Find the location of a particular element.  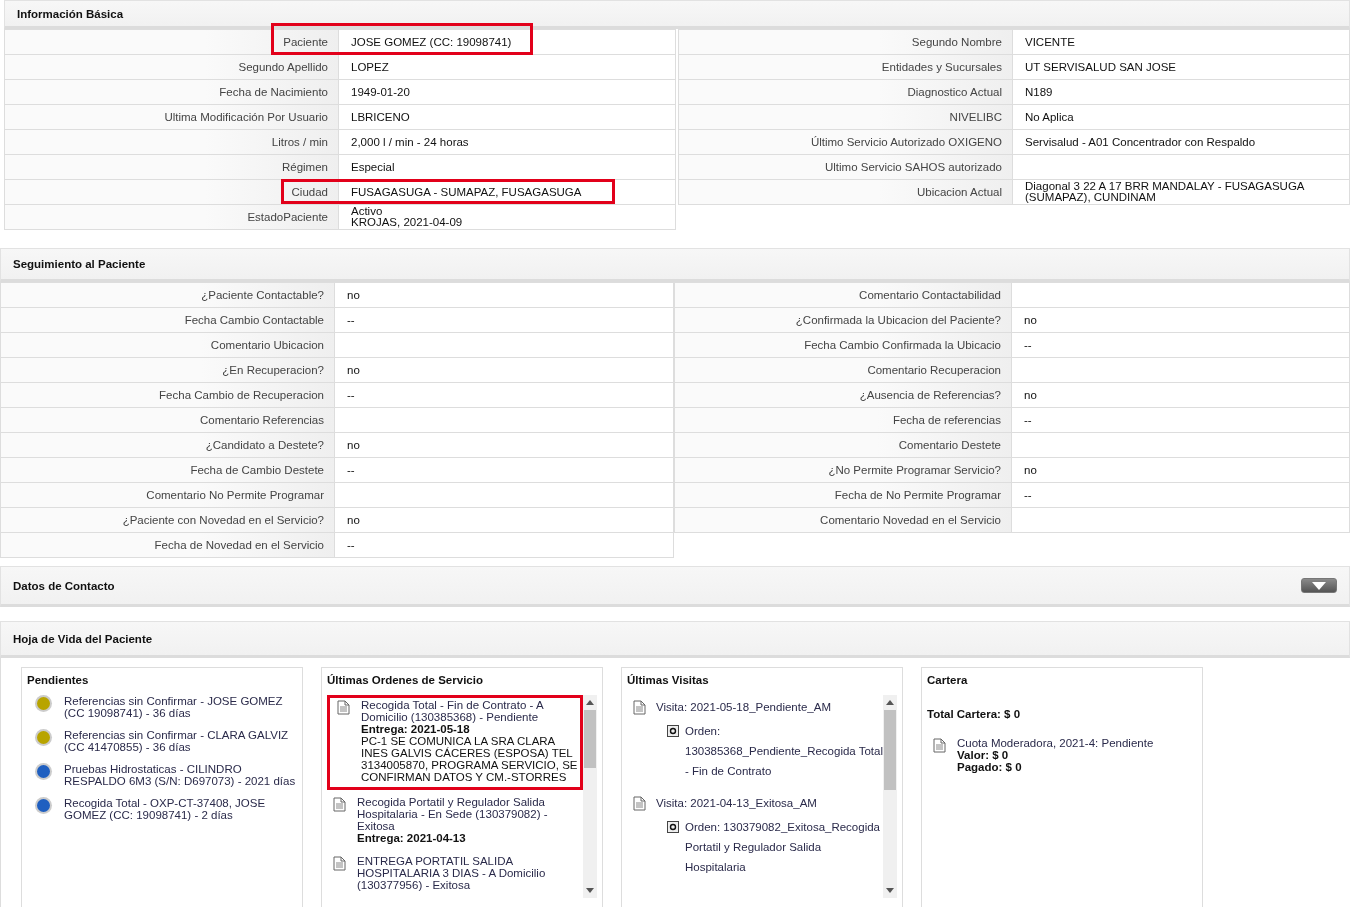

field-label: ¿Candidato a Destete? is located at coordinates (168, 445).